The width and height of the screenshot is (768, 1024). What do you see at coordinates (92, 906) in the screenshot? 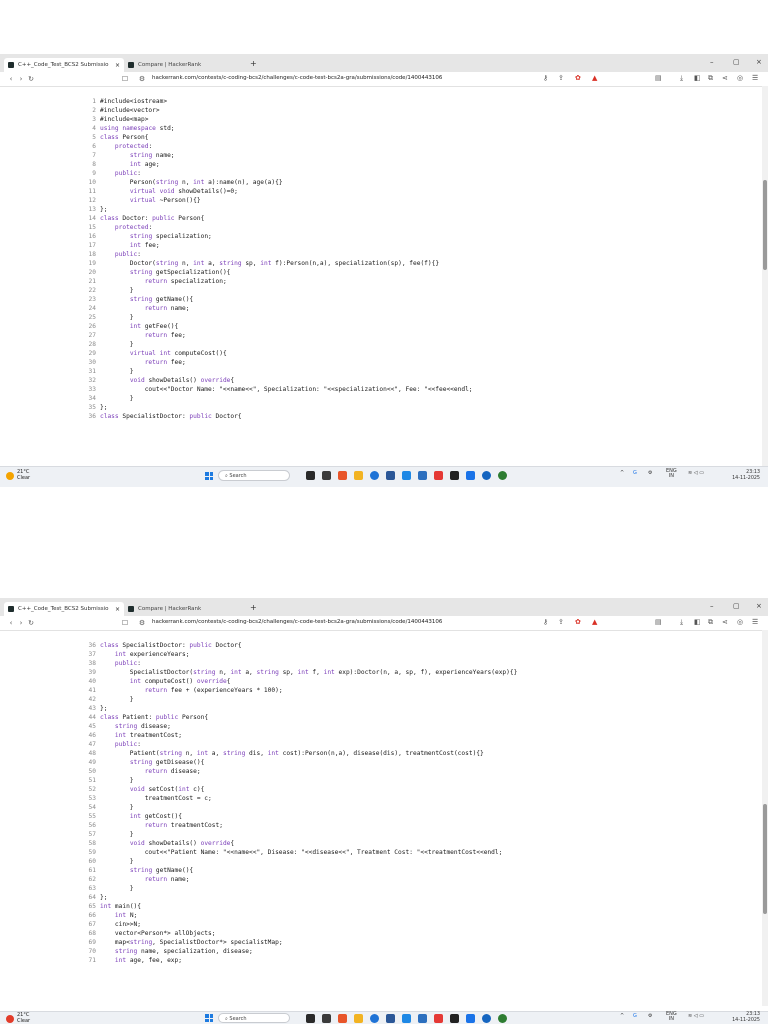
I see `line-number: 65` at bounding box center [92, 906].